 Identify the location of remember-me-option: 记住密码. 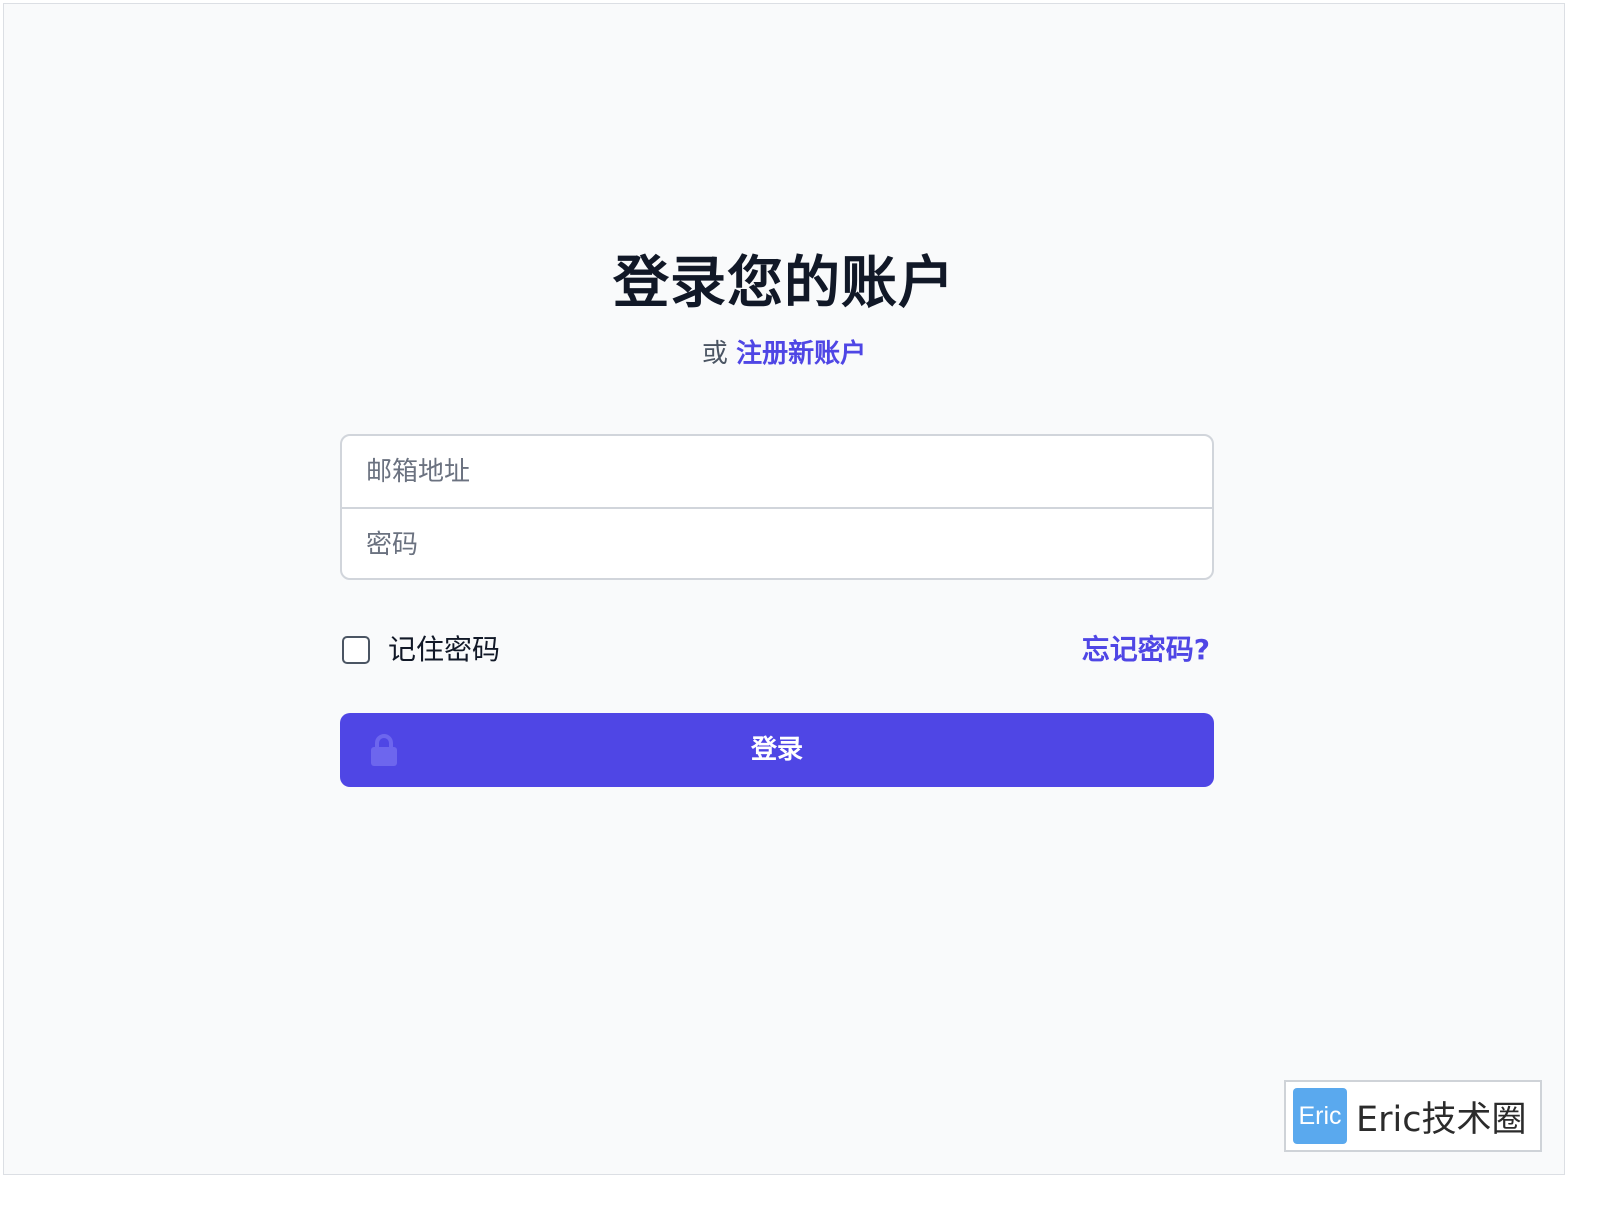
(421, 650).